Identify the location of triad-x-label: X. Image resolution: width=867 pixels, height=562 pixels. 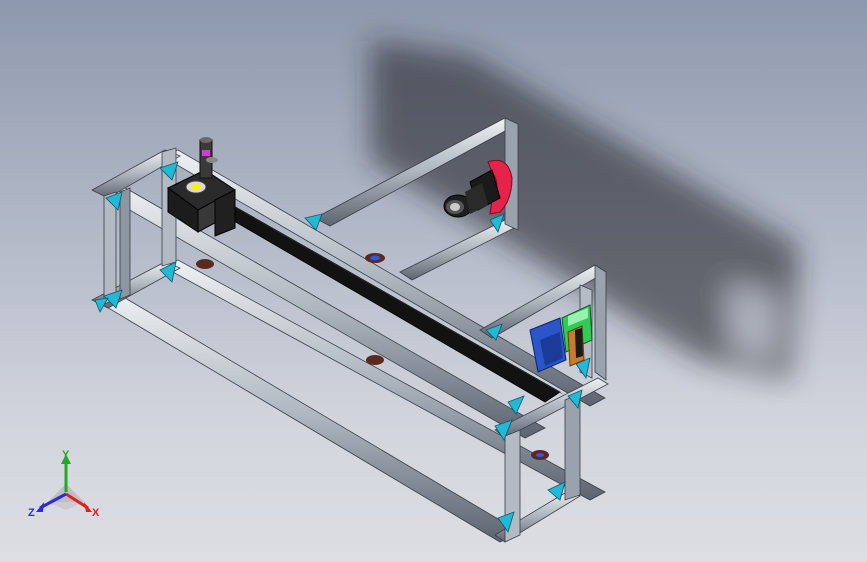
(96, 513).